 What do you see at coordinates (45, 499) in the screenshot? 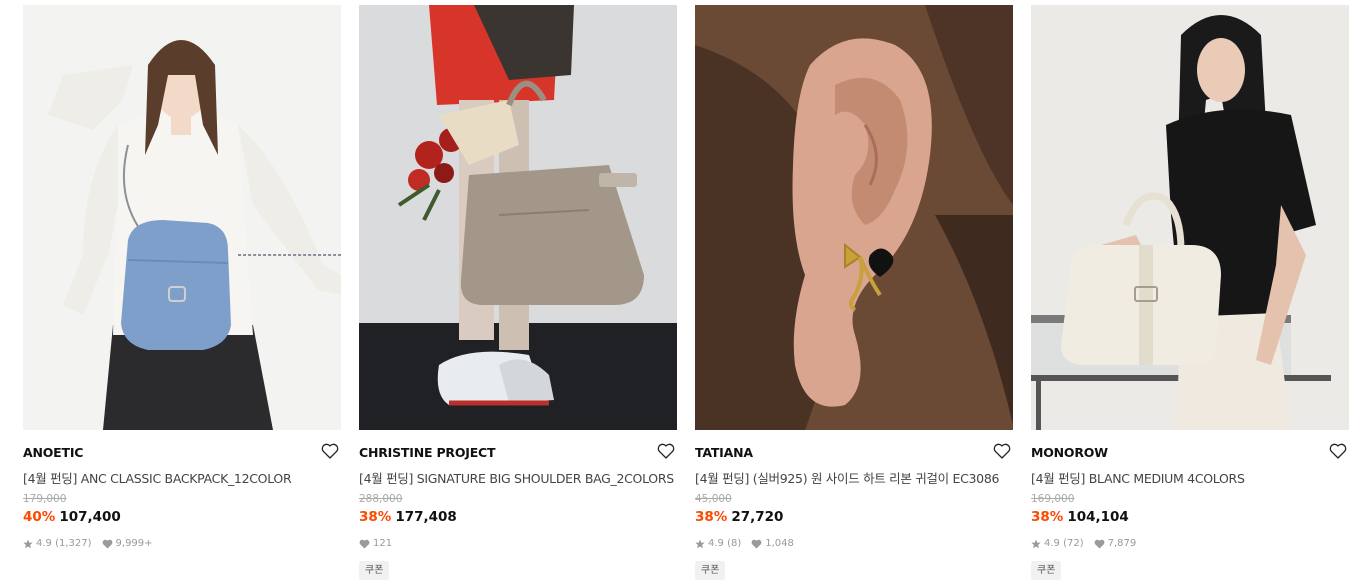
I see `original-price: 179,000` at bounding box center [45, 499].